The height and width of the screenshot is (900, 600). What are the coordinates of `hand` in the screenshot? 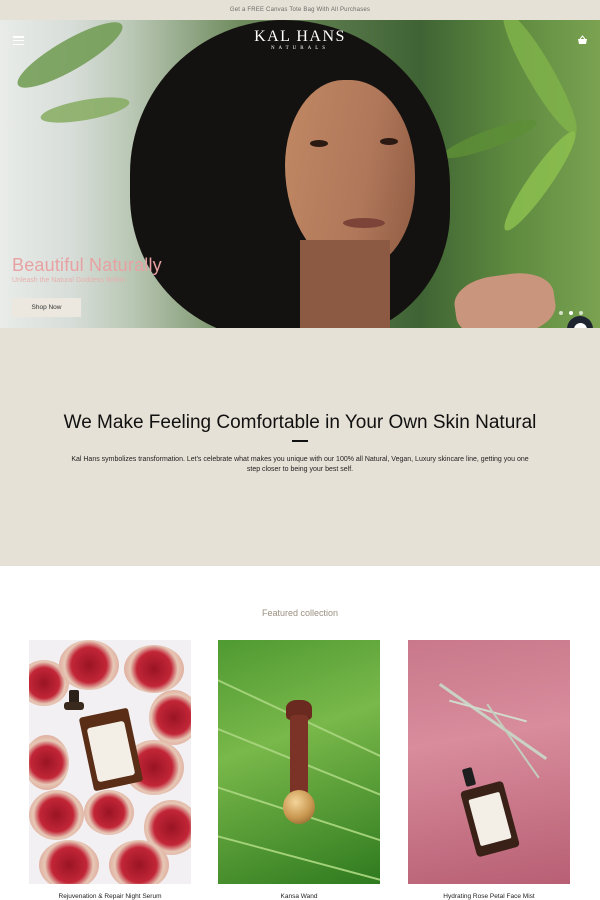 It's located at (505, 298).